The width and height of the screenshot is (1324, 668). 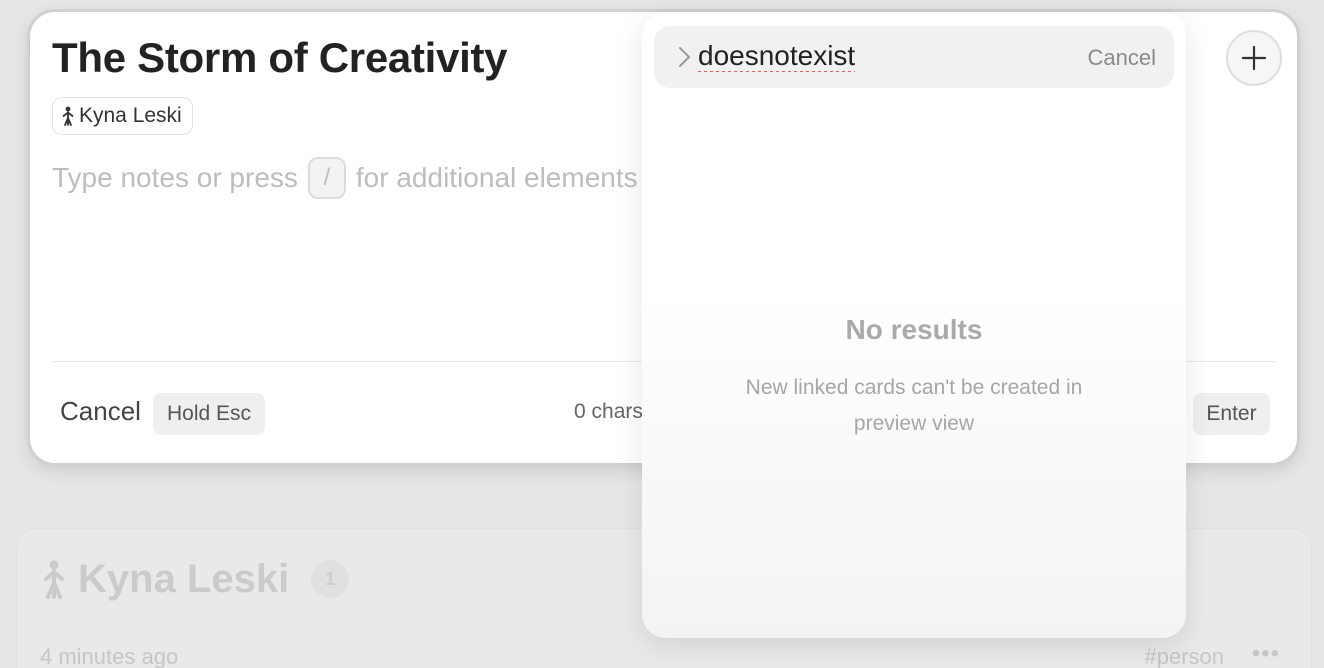 What do you see at coordinates (1266, 654) in the screenshot?
I see `more-icon: •••` at bounding box center [1266, 654].